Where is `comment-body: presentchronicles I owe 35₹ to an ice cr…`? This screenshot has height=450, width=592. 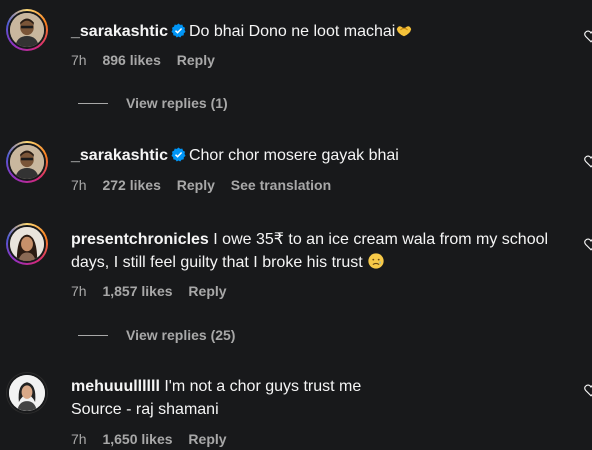
comment-body: presentchronicles I owe 35₹ to an ice cr… is located at coordinates (321, 251).